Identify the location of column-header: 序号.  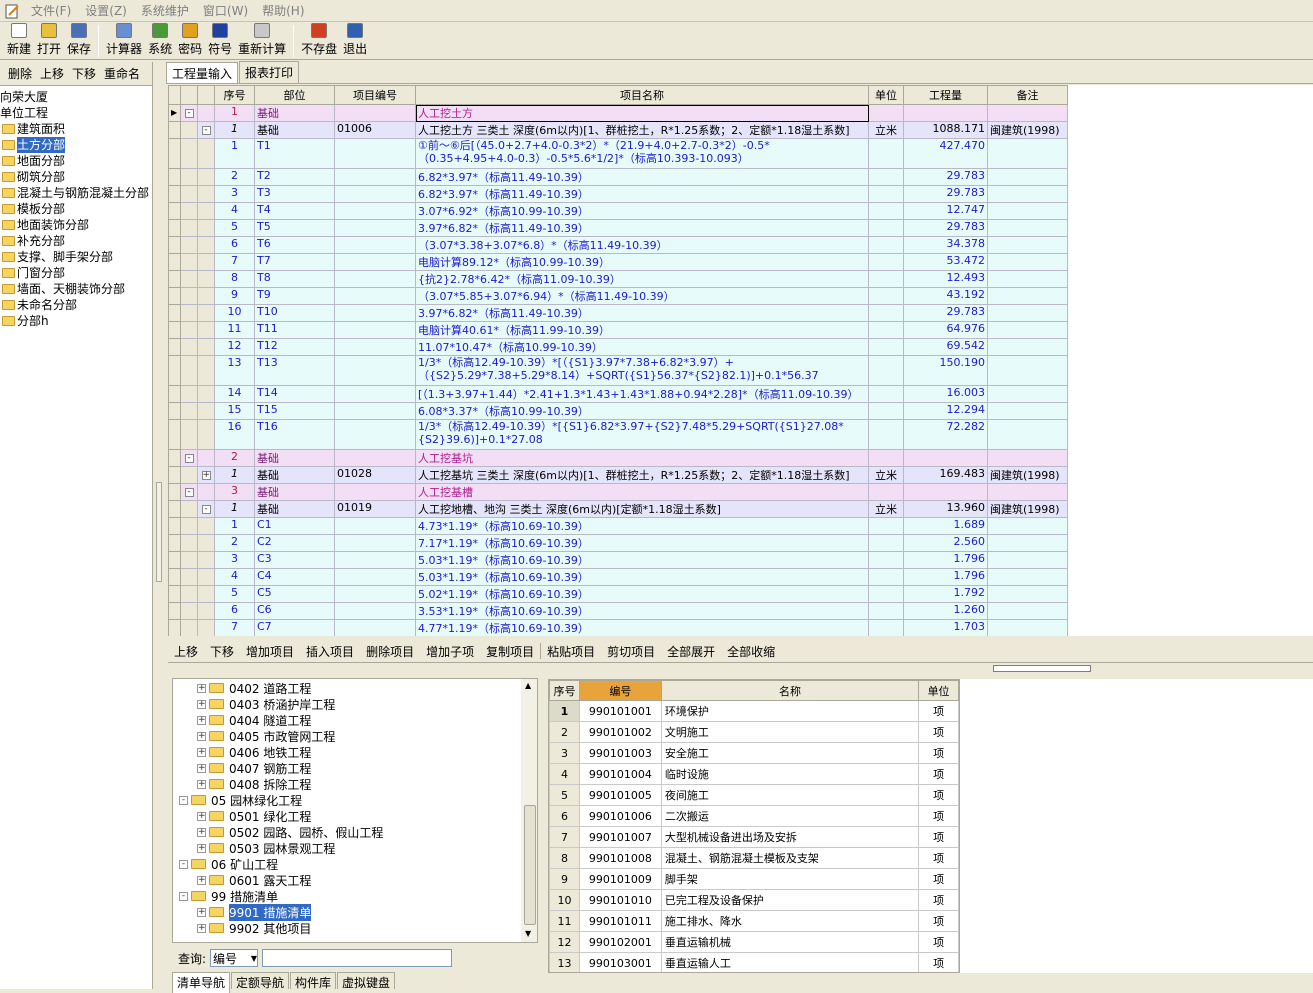
(564, 690).